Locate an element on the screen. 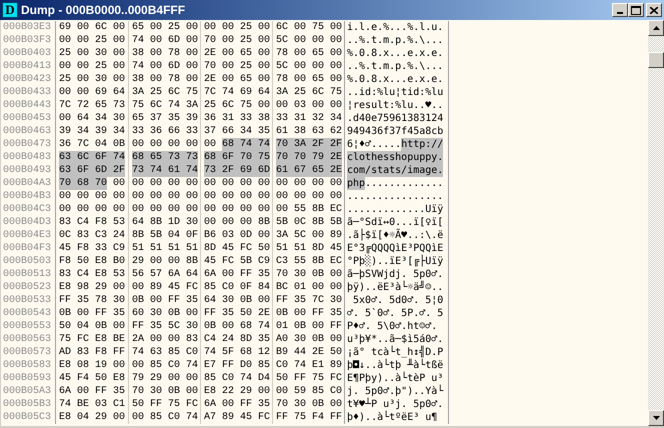 The height and width of the screenshot is (428, 664). byte-value: 38 is located at coordinates (138, 53).